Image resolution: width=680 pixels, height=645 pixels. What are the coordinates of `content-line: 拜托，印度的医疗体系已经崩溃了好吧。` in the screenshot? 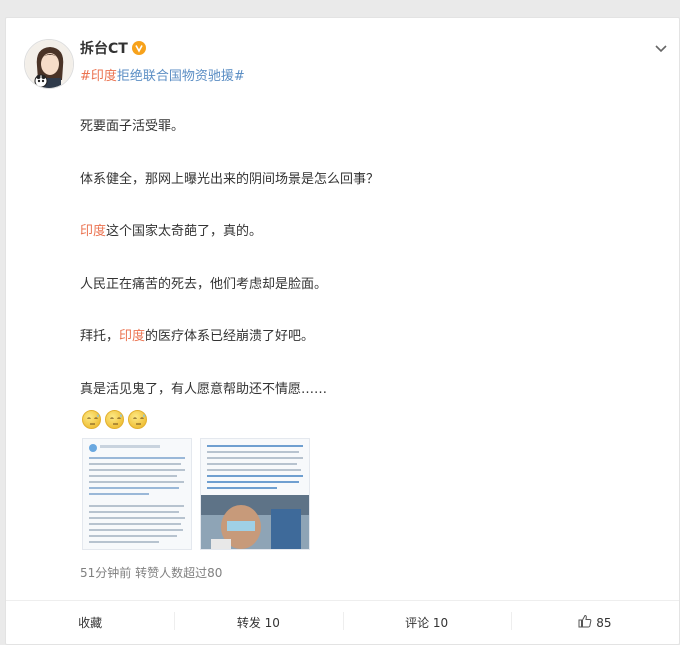 It's located at (360, 354).